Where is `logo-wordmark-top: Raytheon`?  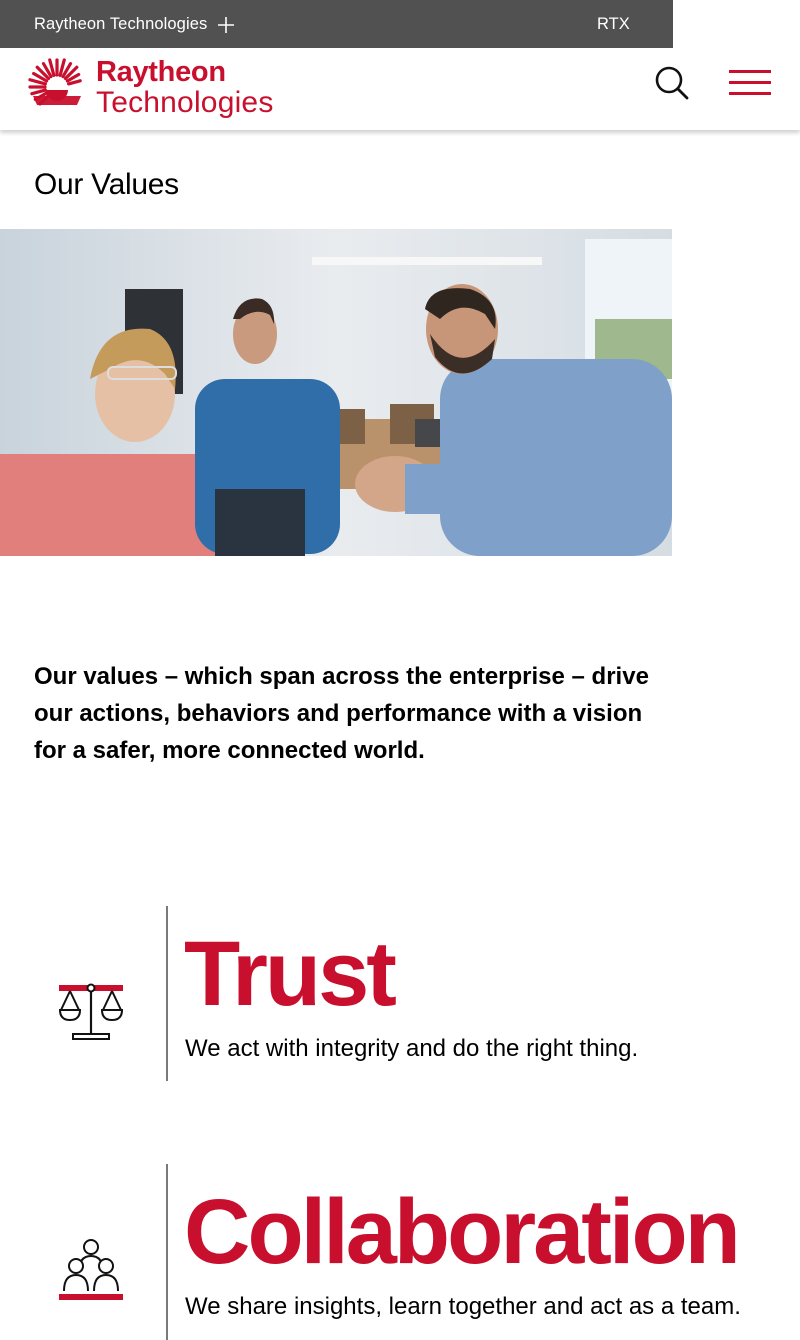
logo-wordmark-top: Raytheon is located at coordinates (161, 72).